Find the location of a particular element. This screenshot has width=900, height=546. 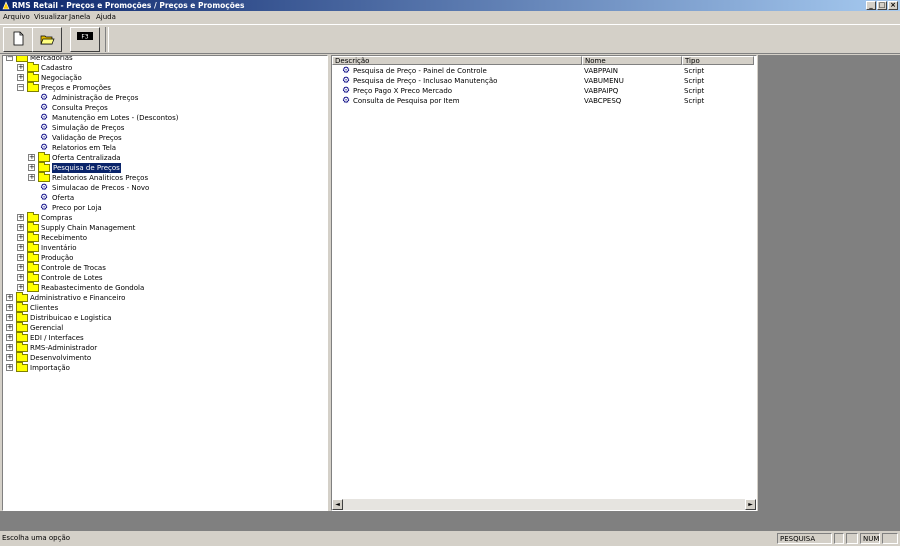

svg-text: F3 is located at coordinates (84, 37).